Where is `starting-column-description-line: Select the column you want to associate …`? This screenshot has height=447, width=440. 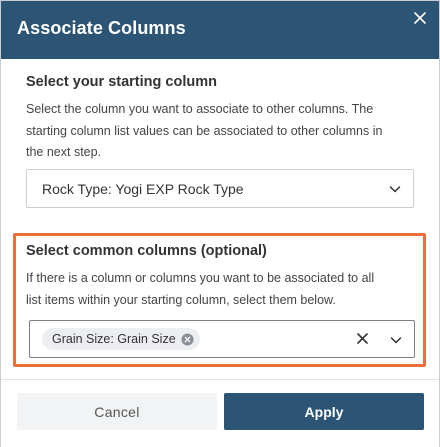 starting-column-description-line: Select the column you want to associate … is located at coordinates (200, 109).